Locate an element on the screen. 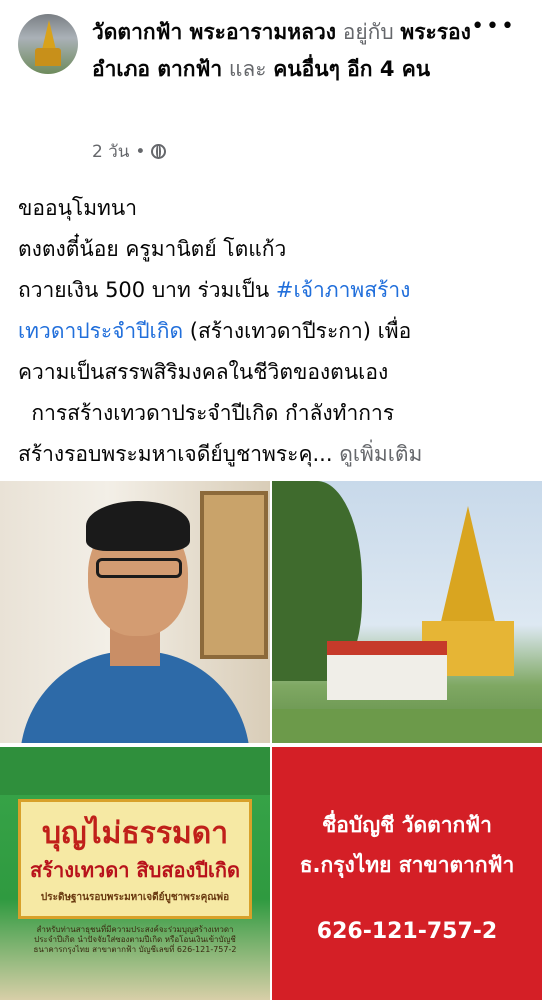  account-number: 626-121-757-2 is located at coordinates (407, 931).